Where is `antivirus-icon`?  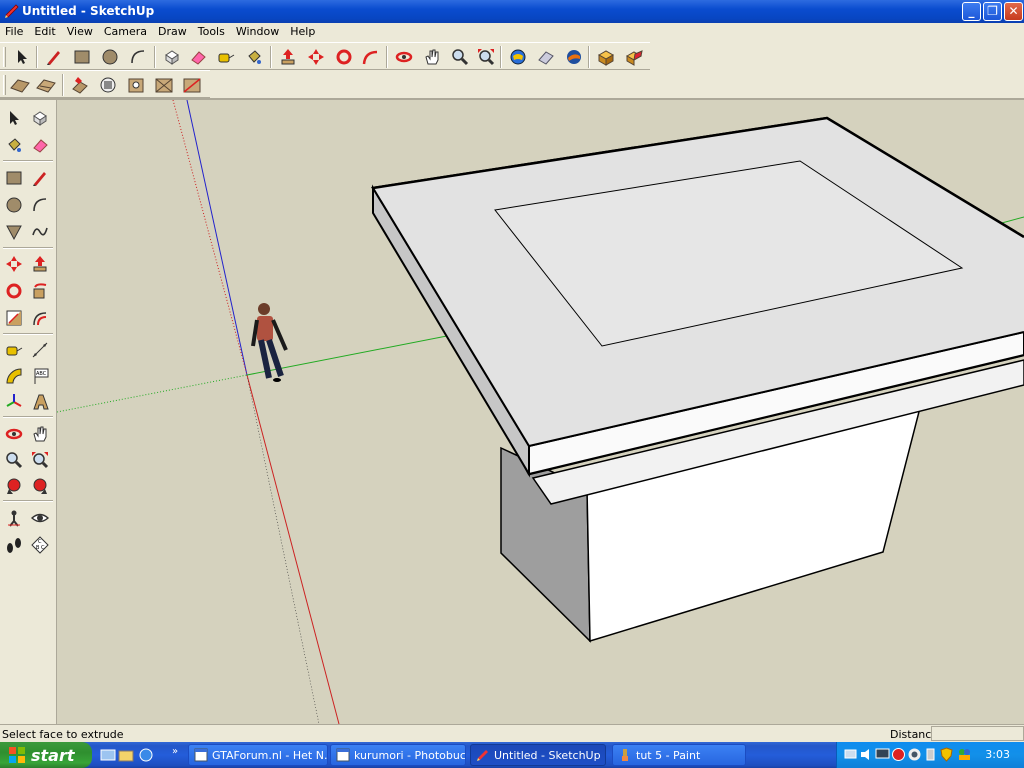 antivirus-icon is located at coordinates (898, 754).